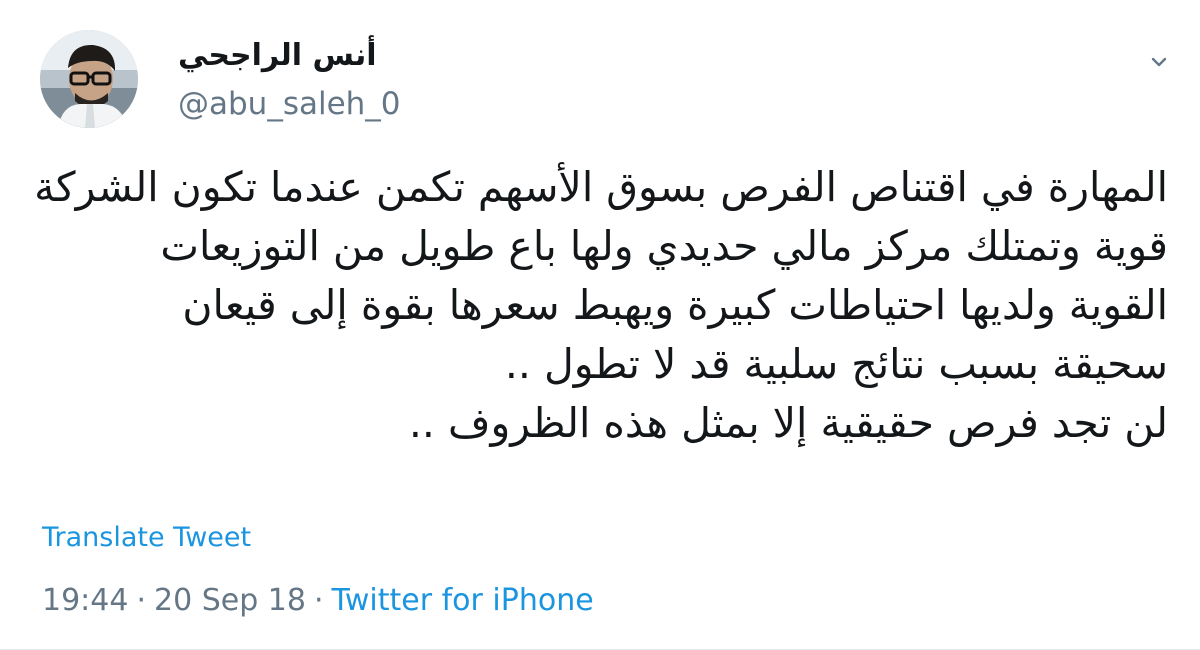 The width and height of the screenshot is (1200, 650). I want to click on avatar, so click(89, 79).